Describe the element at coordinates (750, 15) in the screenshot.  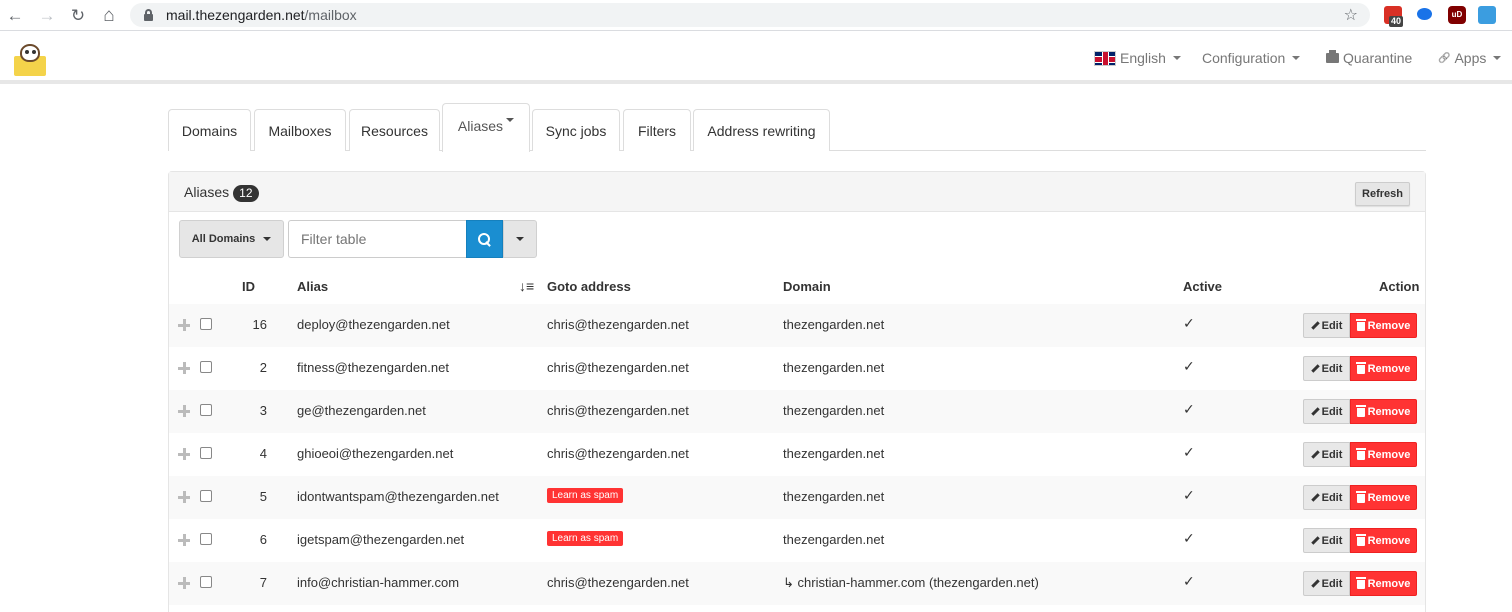
I see `address-bar: mail.thezengarden.net/mailbox ☆` at that location.